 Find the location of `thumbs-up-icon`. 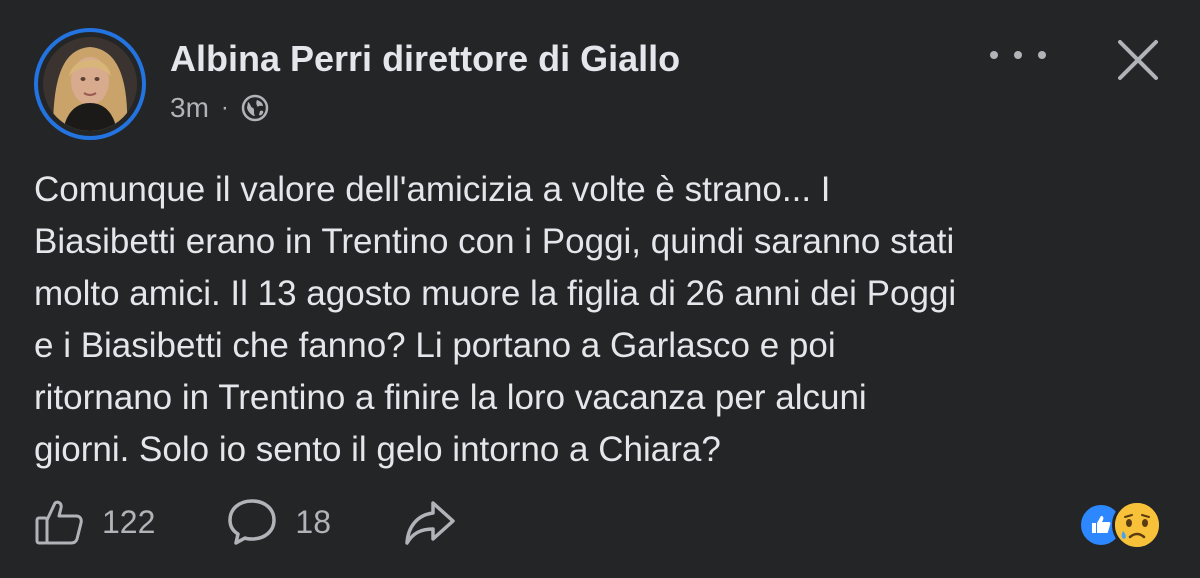

thumbs-up-icon is located at coordinates (59, 522).